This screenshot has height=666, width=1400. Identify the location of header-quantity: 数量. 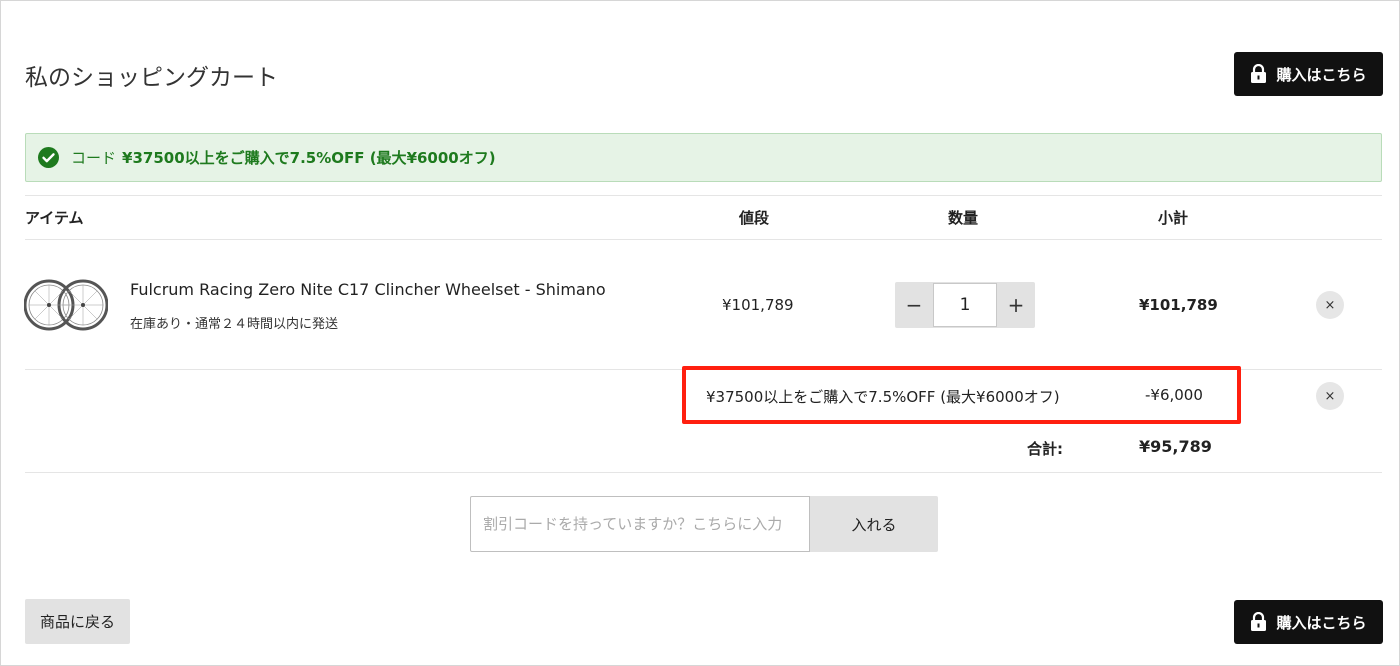
(963, 218).